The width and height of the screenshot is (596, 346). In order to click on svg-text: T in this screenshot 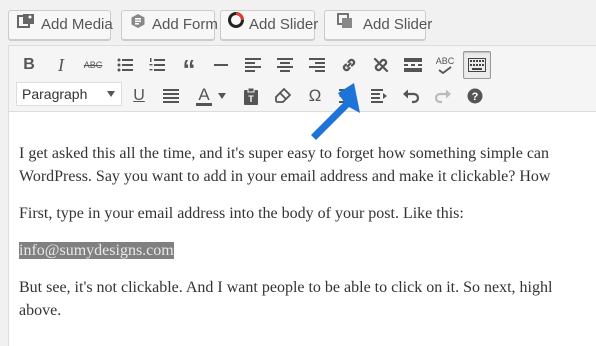, I will do `click(251, 99)`.